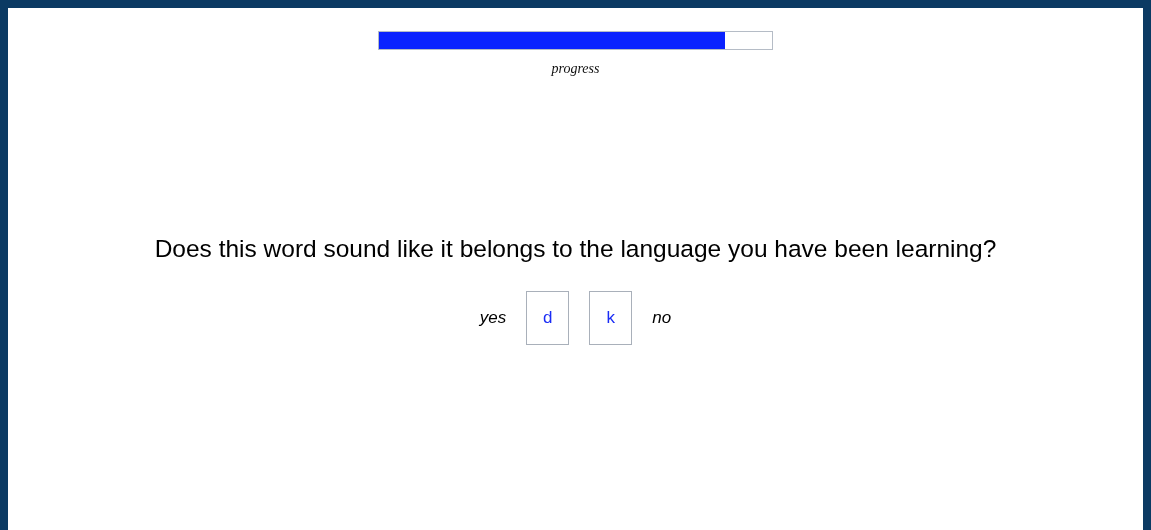  What do you see at coordinates (611, 318) in the screenshot?
I see `response-key: k` at bounding box center [611, 318].